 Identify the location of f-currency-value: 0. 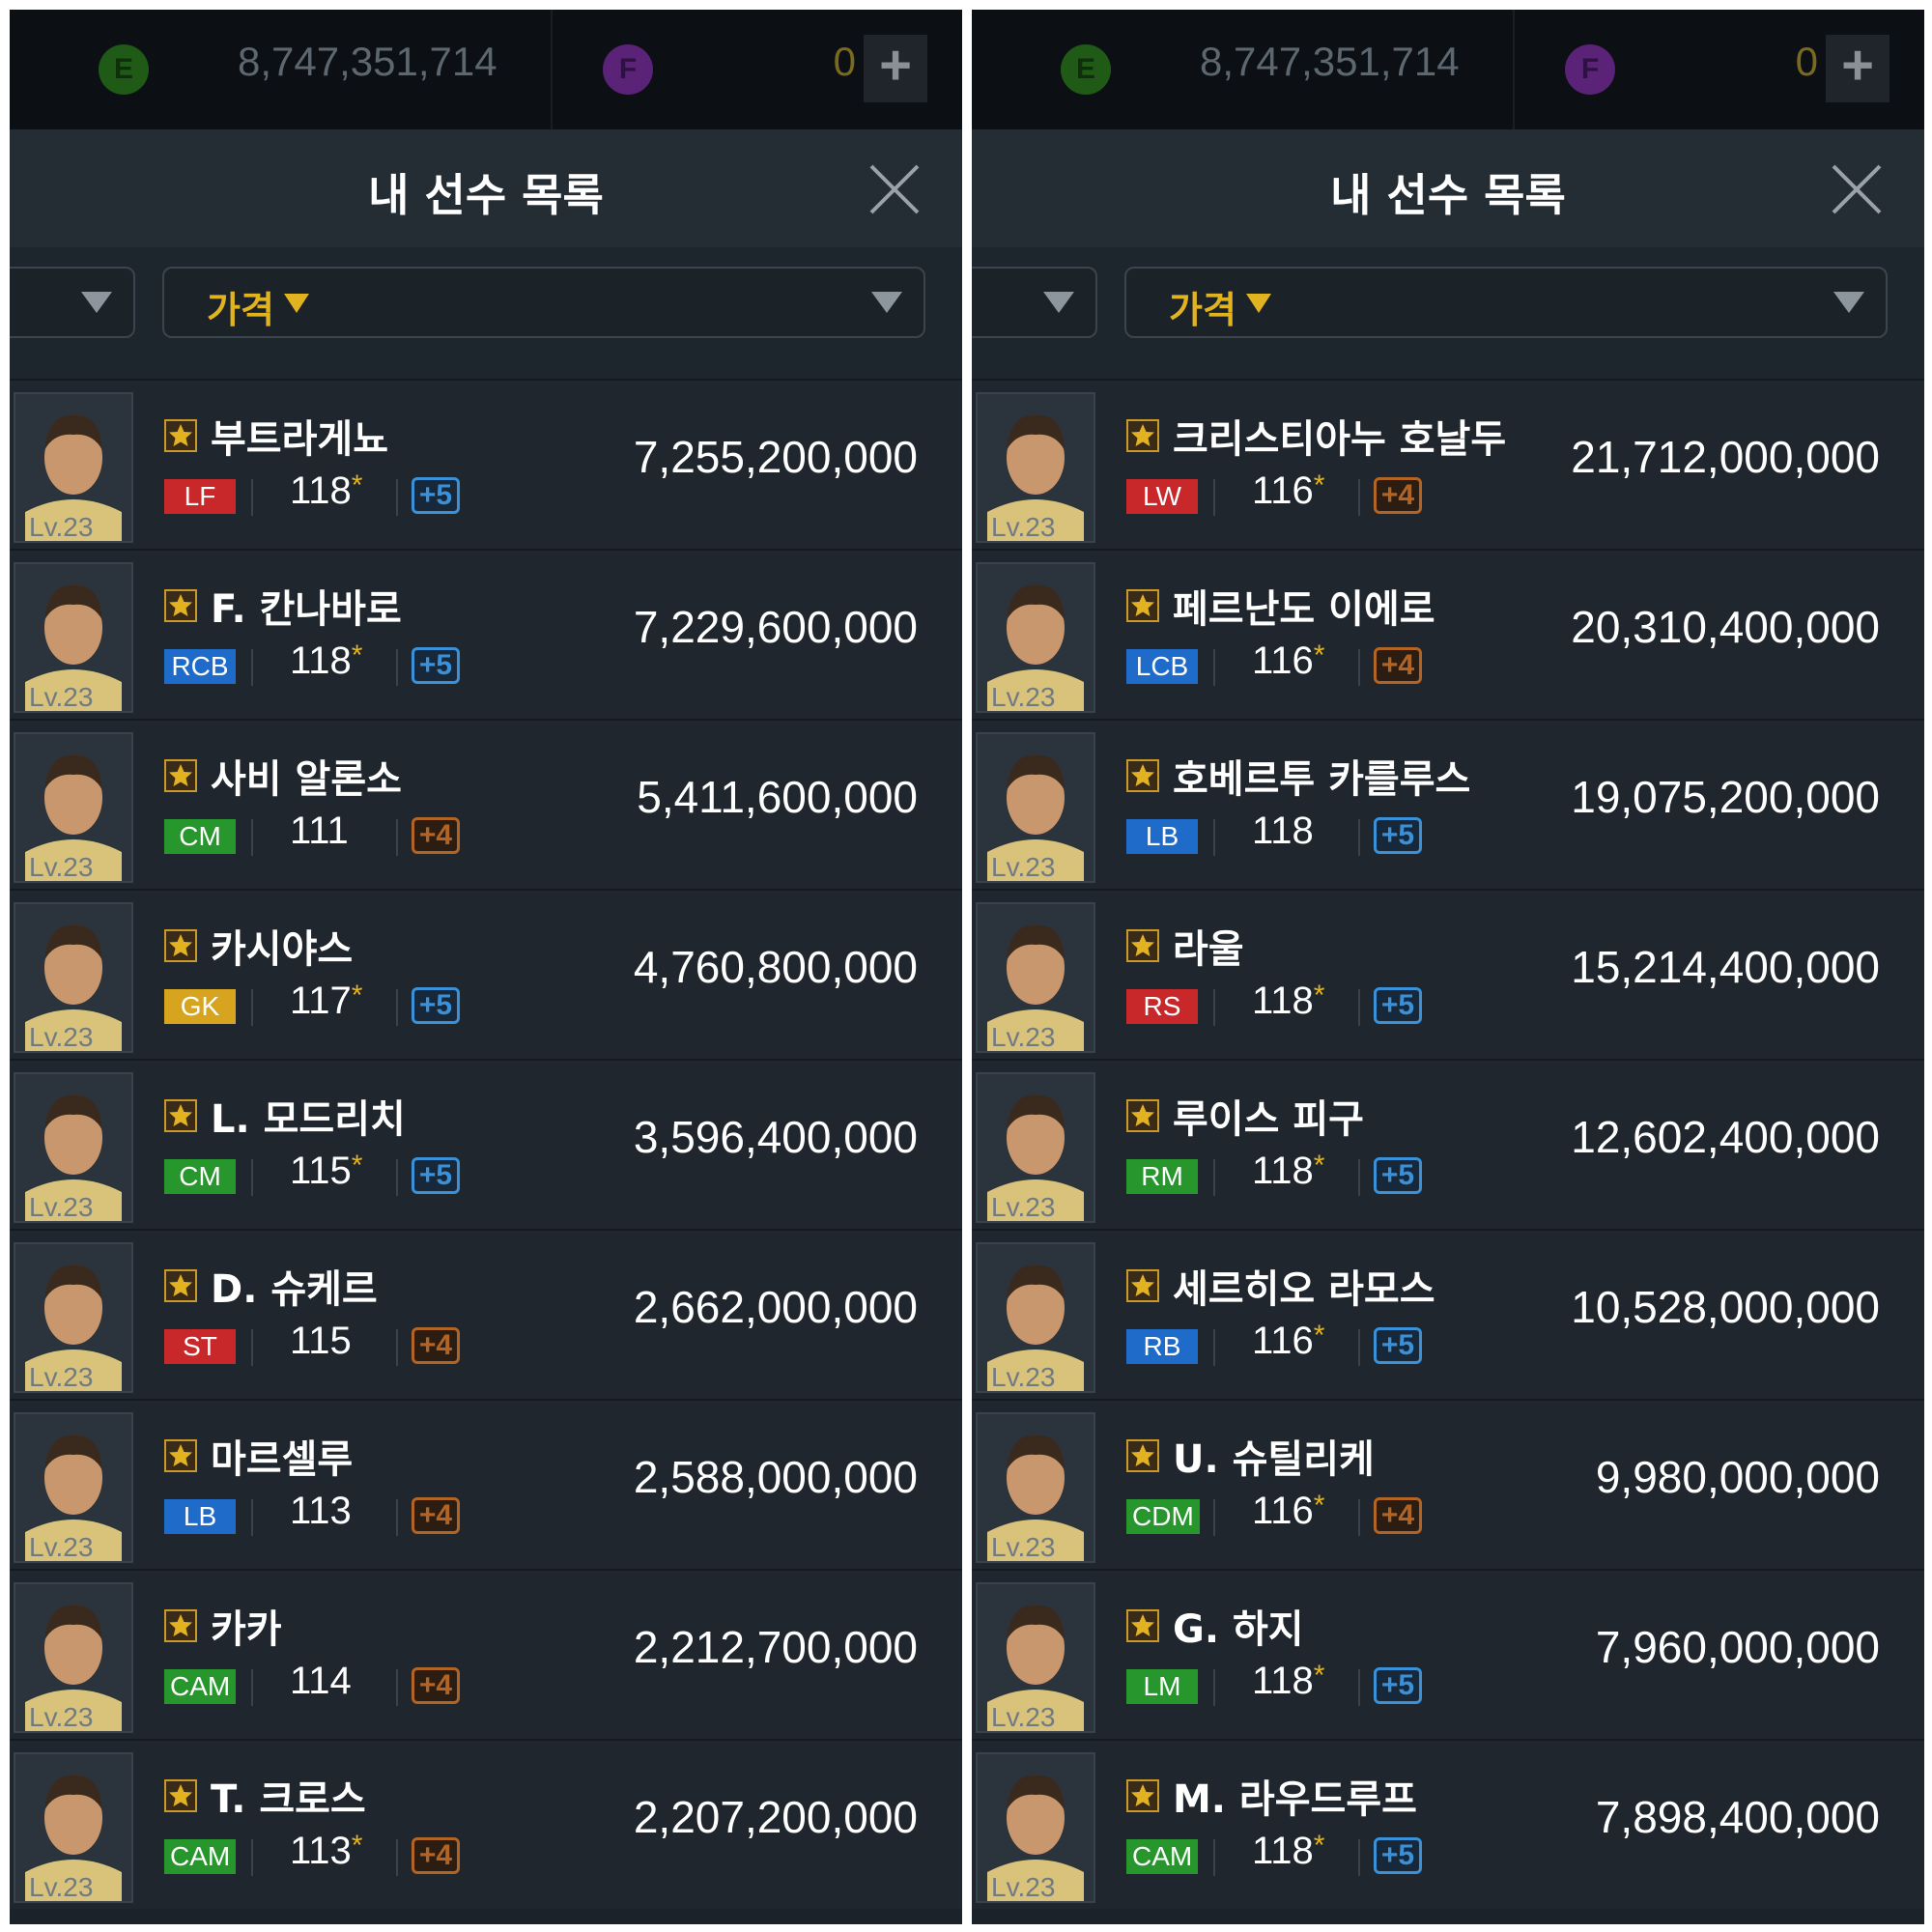
(844, 61).